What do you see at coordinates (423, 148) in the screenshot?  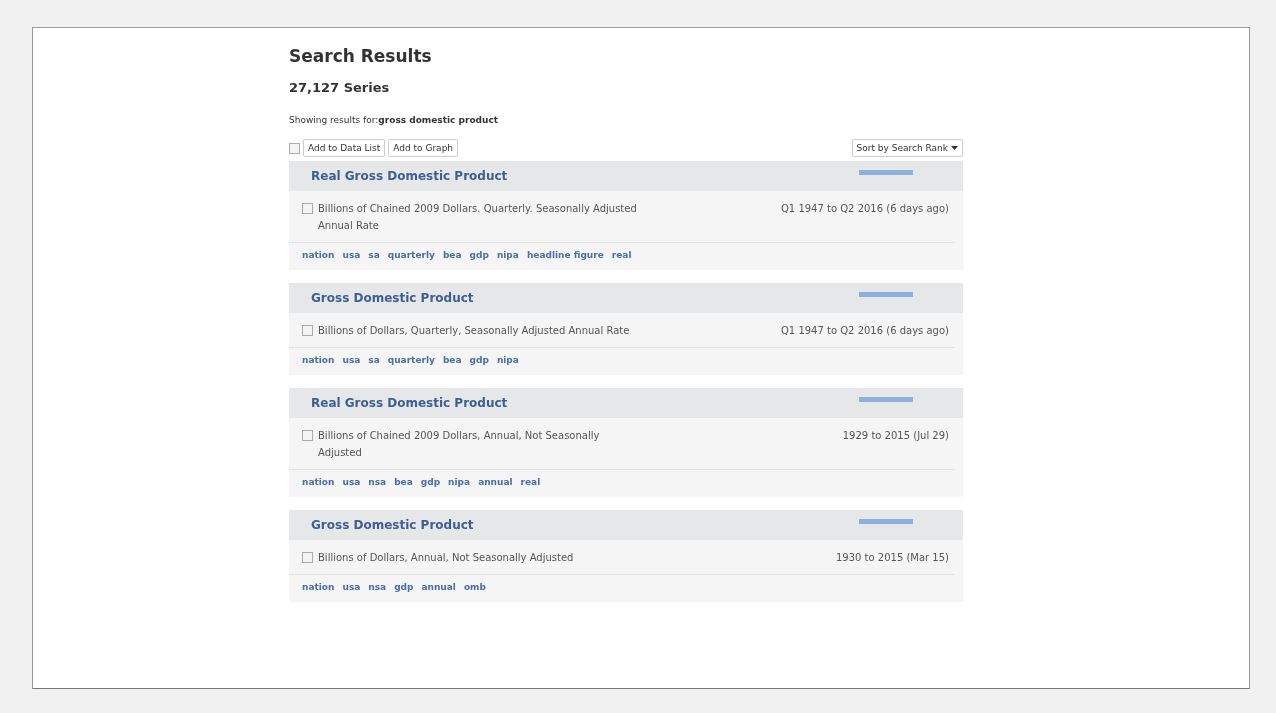 I see `toolbar-button: Add to Graph` at bounding box center [423, 148].